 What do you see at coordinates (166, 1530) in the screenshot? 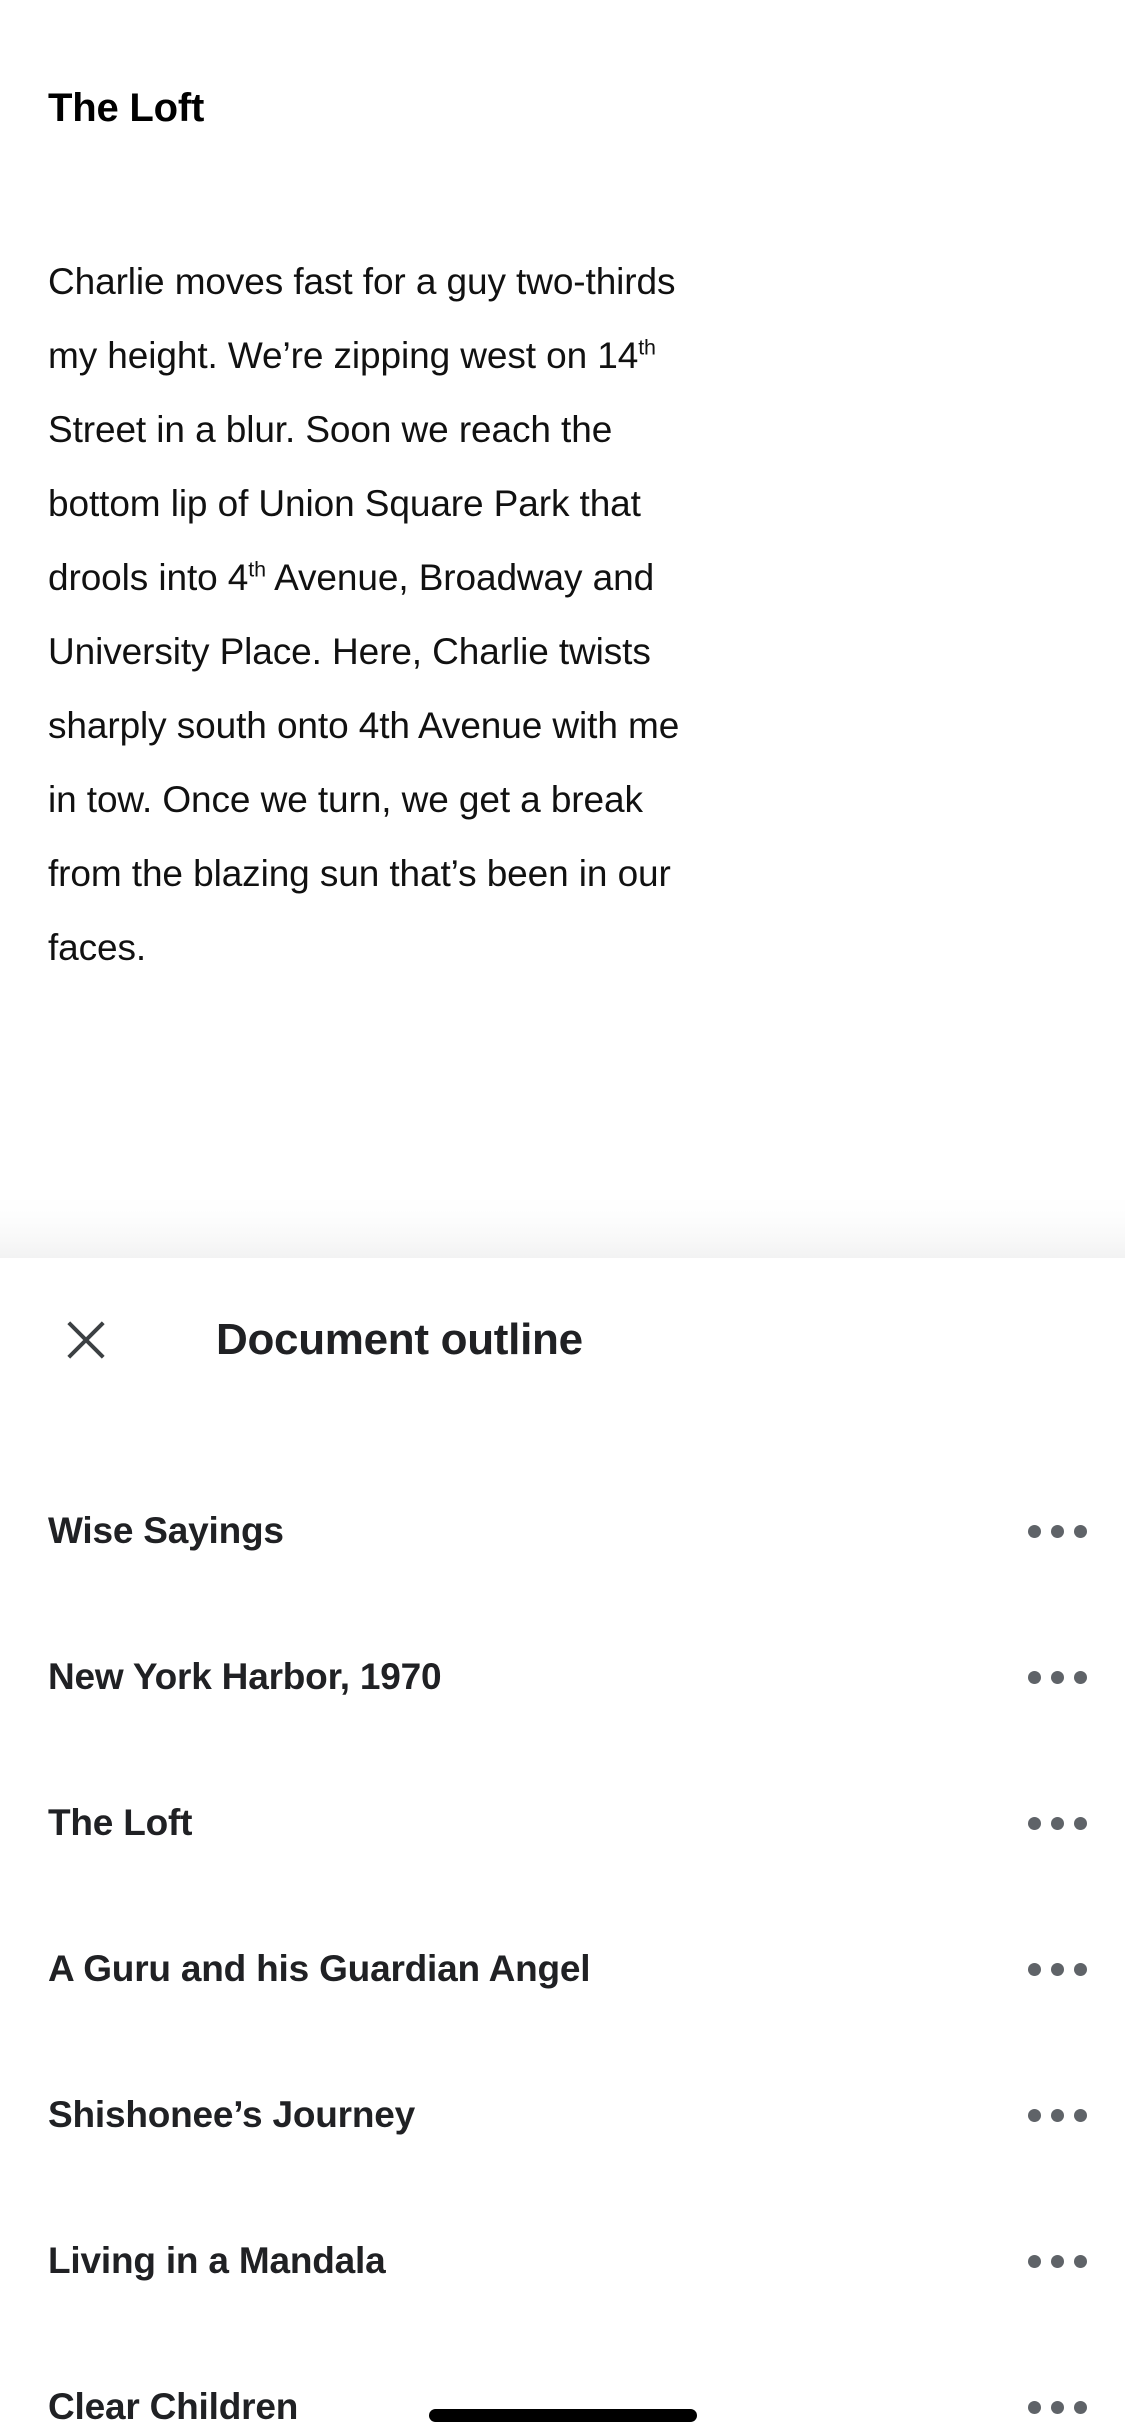
I see `outline-item-label: Wise Sayings` at bounding box center [166, 1530].